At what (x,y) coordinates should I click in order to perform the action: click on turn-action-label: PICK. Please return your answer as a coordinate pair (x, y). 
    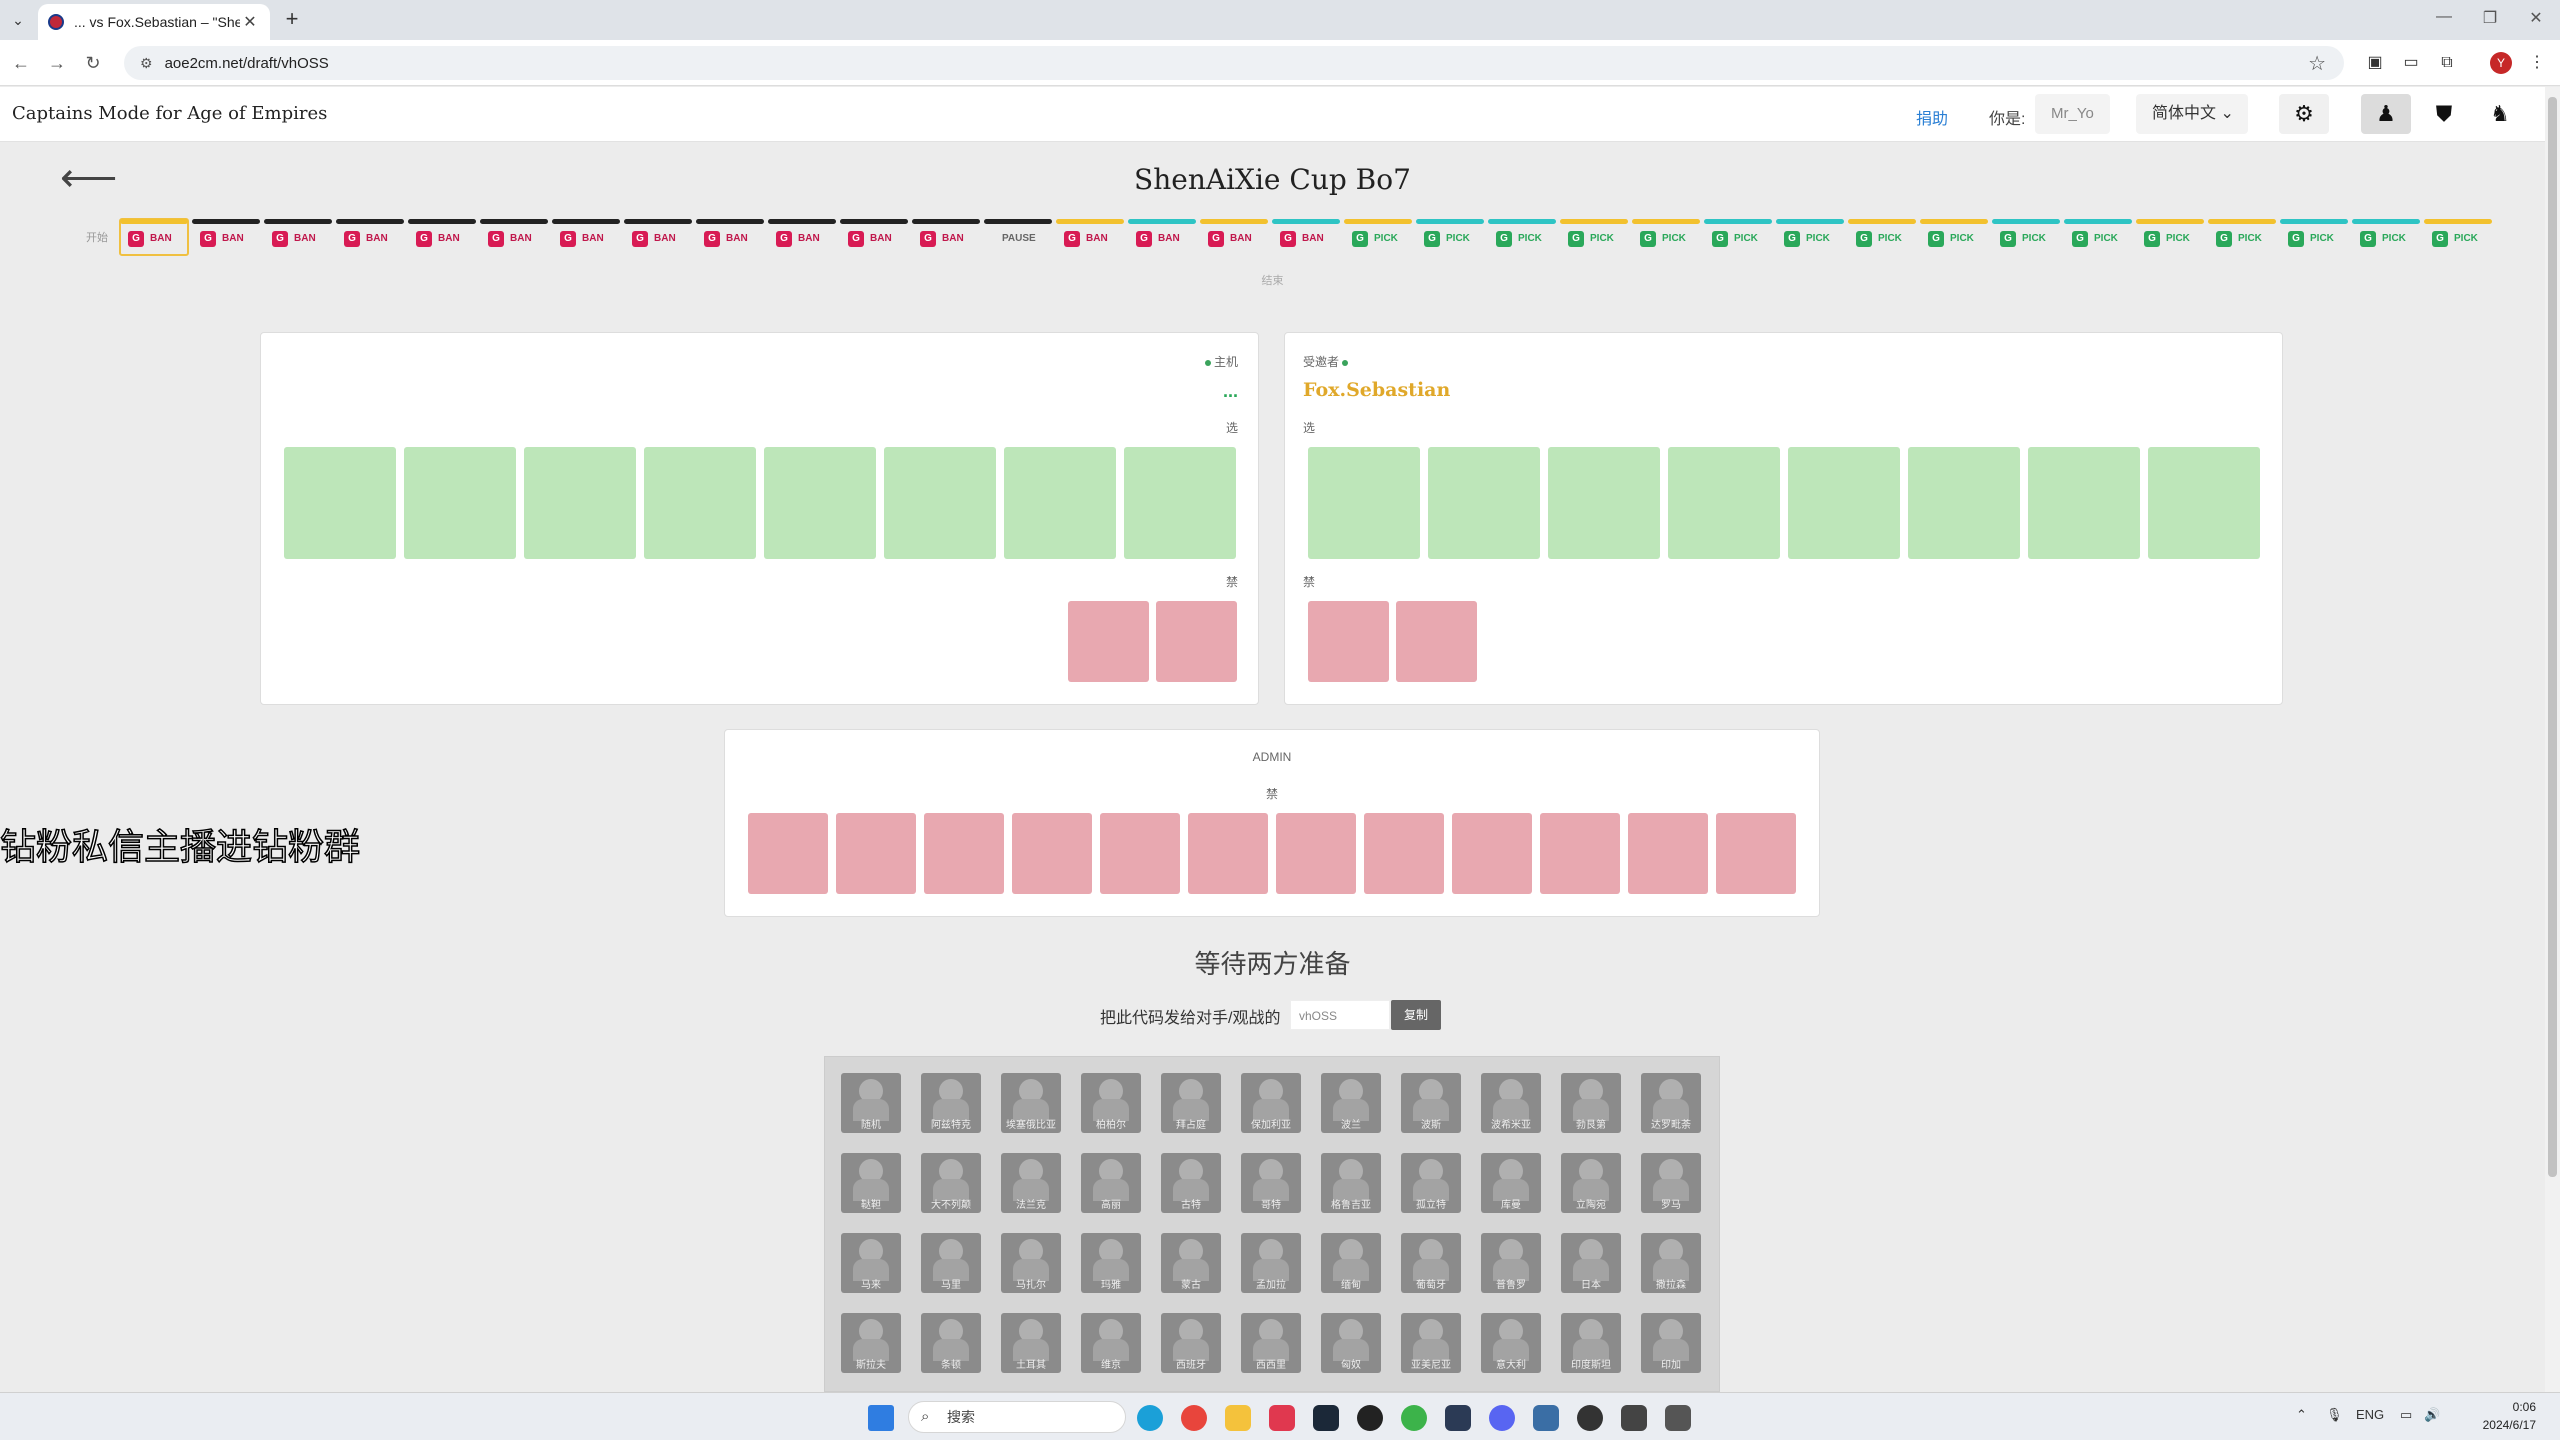
    Looking at the image, I should click on (2394, 238).